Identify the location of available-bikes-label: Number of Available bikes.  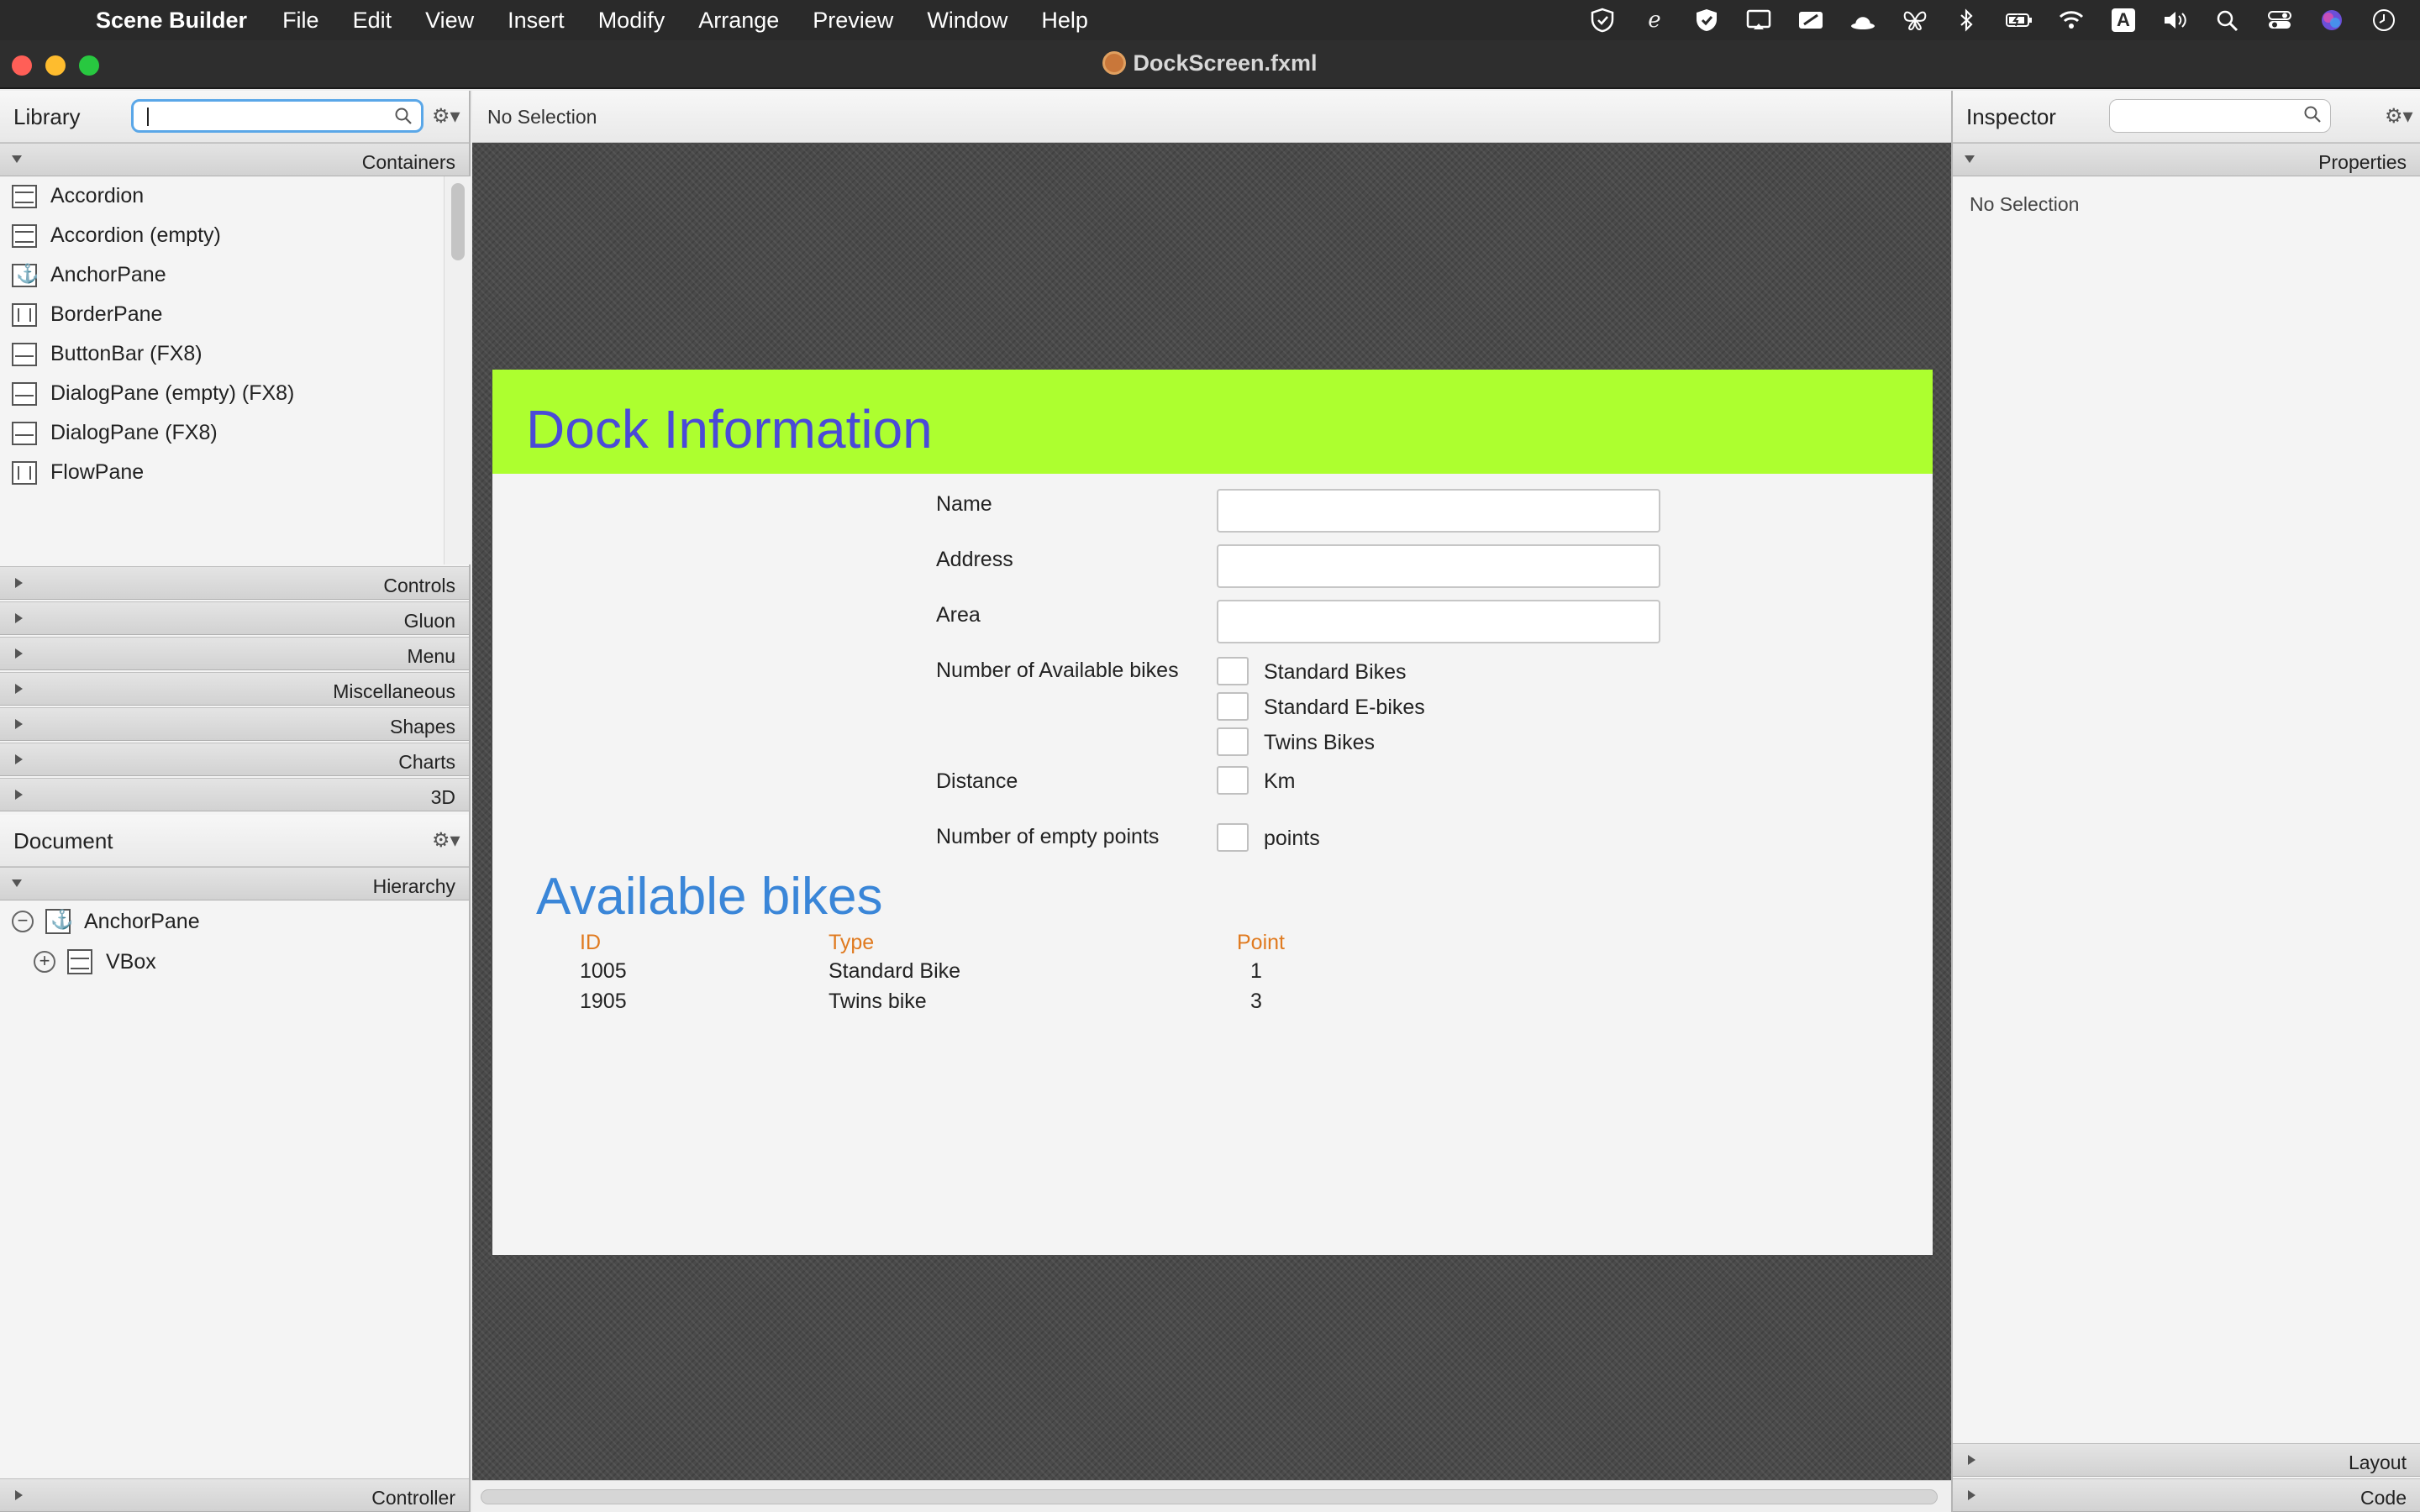
(1057, 671).